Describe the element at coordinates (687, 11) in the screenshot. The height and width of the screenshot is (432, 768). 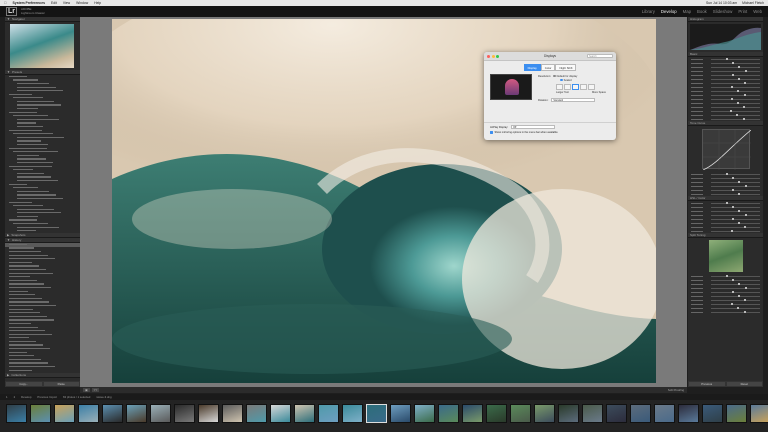
I see `module-map: Map` at that location.